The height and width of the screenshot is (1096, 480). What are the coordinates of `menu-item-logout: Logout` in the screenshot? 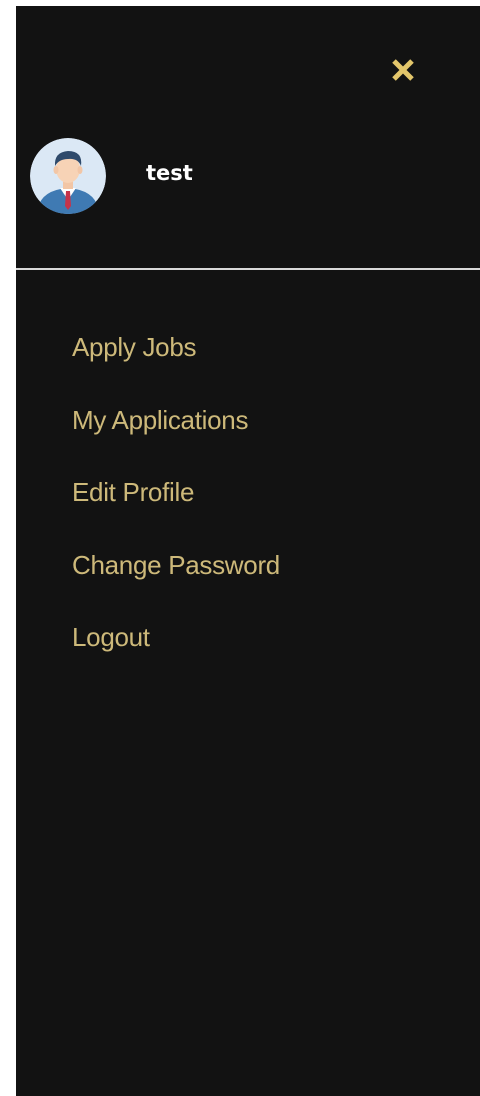 It's located at (176, 654).